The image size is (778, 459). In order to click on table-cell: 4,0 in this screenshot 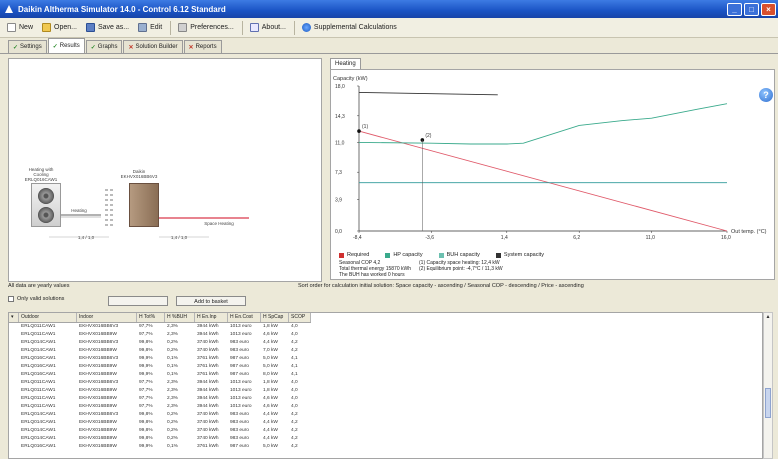, I will do `click(294, 334)`.